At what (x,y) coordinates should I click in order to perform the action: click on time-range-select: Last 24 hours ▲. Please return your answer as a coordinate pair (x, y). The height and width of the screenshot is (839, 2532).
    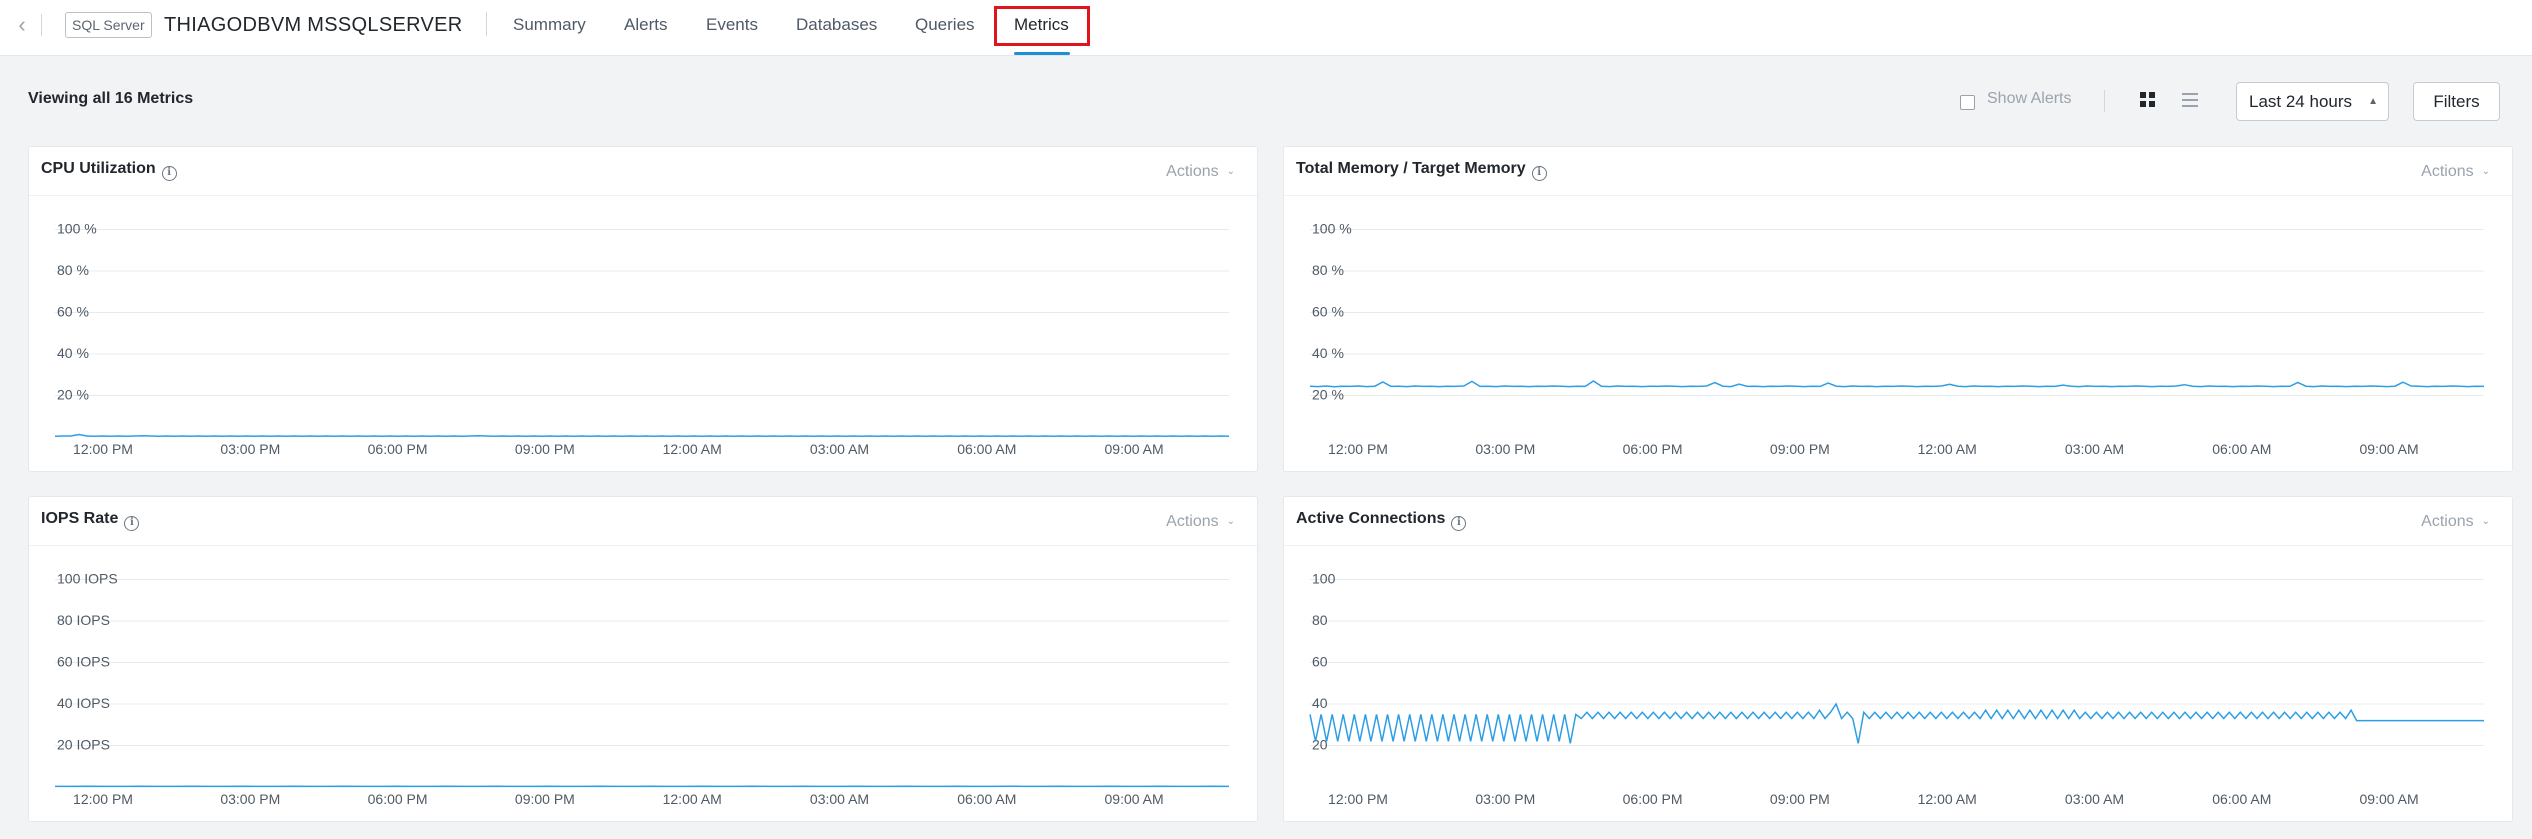
    Looking at the image, I should click on (2312, 101).